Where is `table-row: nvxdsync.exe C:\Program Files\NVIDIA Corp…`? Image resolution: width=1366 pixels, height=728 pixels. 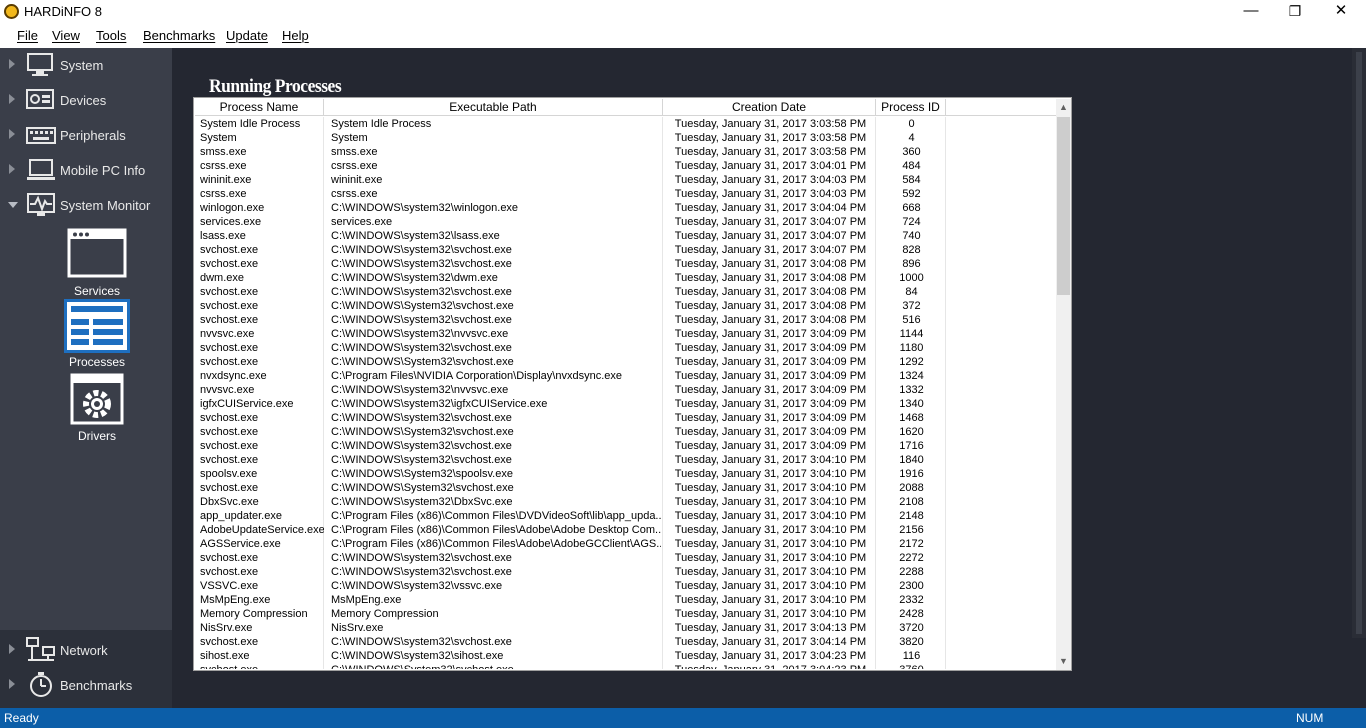 table-row: nvxdsync.exe C:\Program Files\NVIDIA Corp… is located at coordinates (626, 376).